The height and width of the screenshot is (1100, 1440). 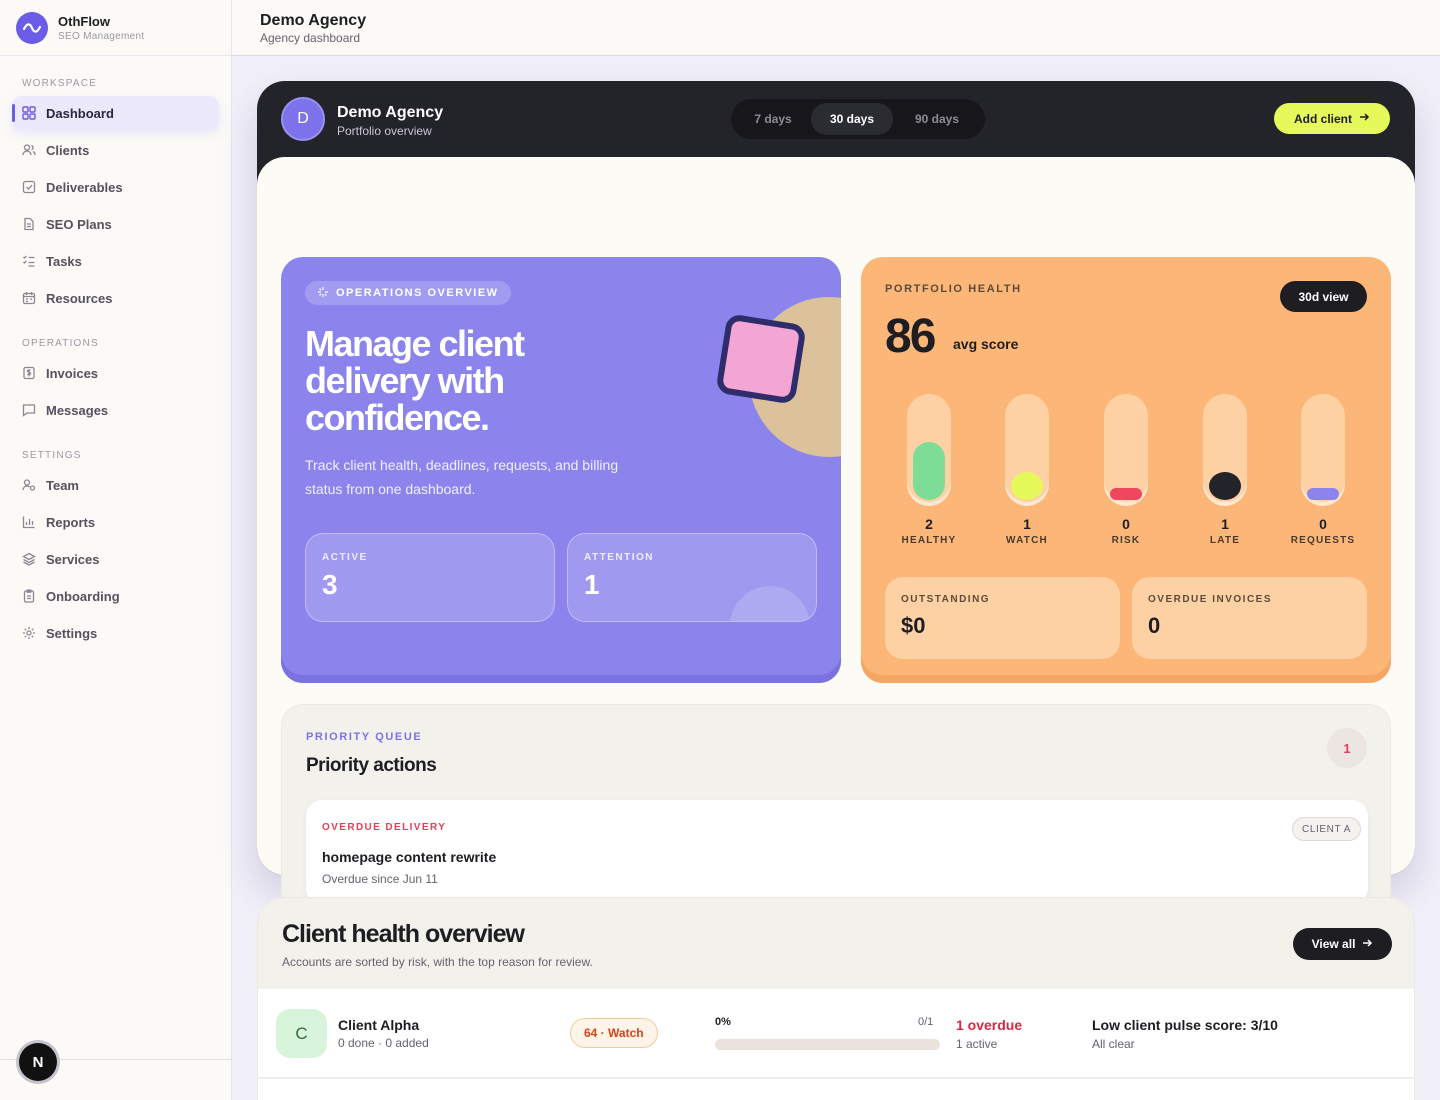 I want to click on sidebar-item-invoices: Invoices, so click(x=115, y=373).